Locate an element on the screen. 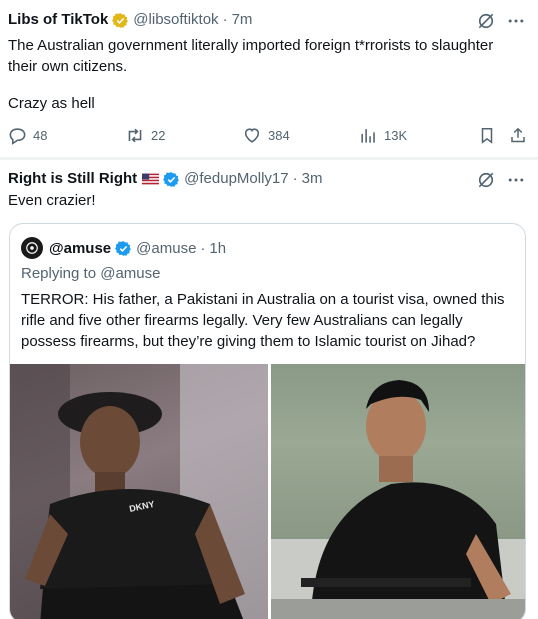  us-flag-icon is located at coordinates (151, 179).